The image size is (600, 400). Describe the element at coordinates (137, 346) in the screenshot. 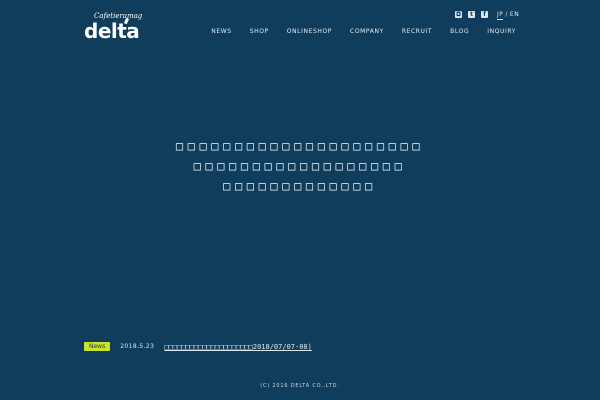

I see `news-date: 2018.5.23` at that location.